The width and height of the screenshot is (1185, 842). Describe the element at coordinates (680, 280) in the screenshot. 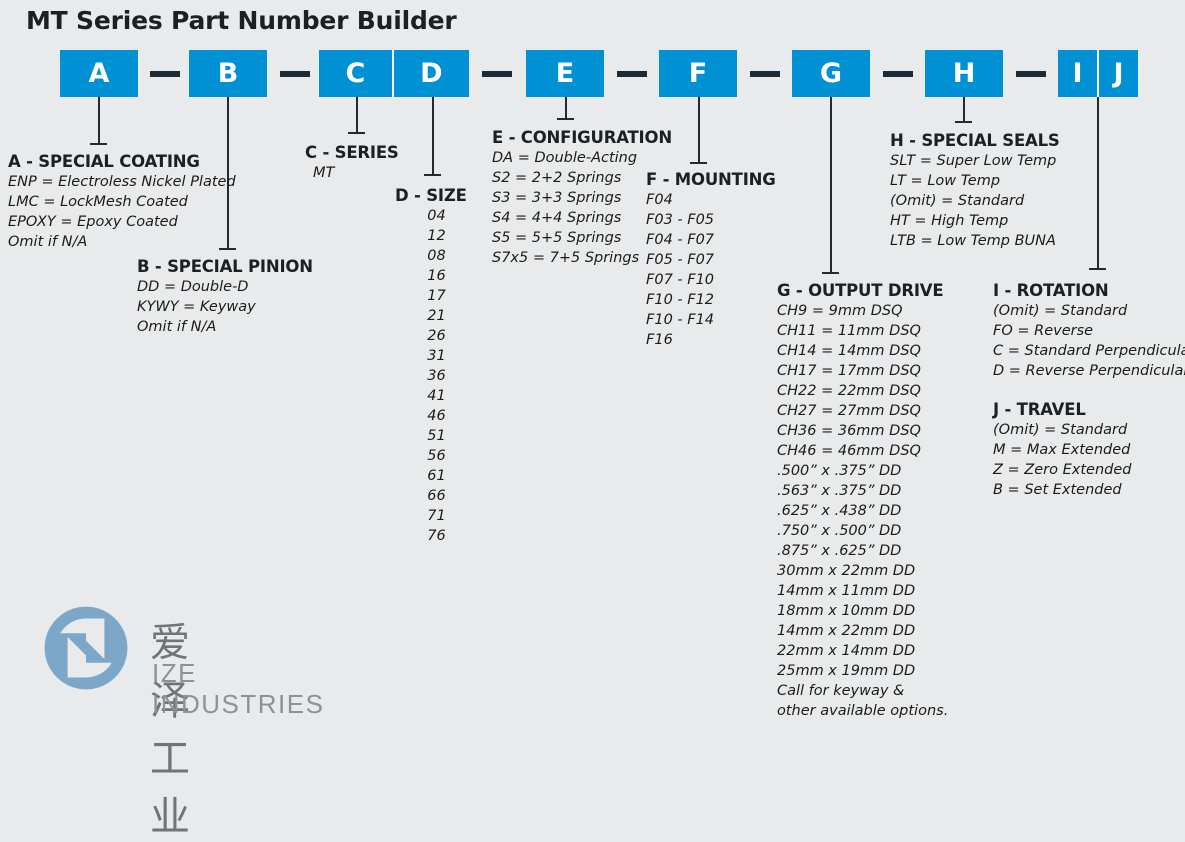

I see `list-item: F07 - F10` at that location.